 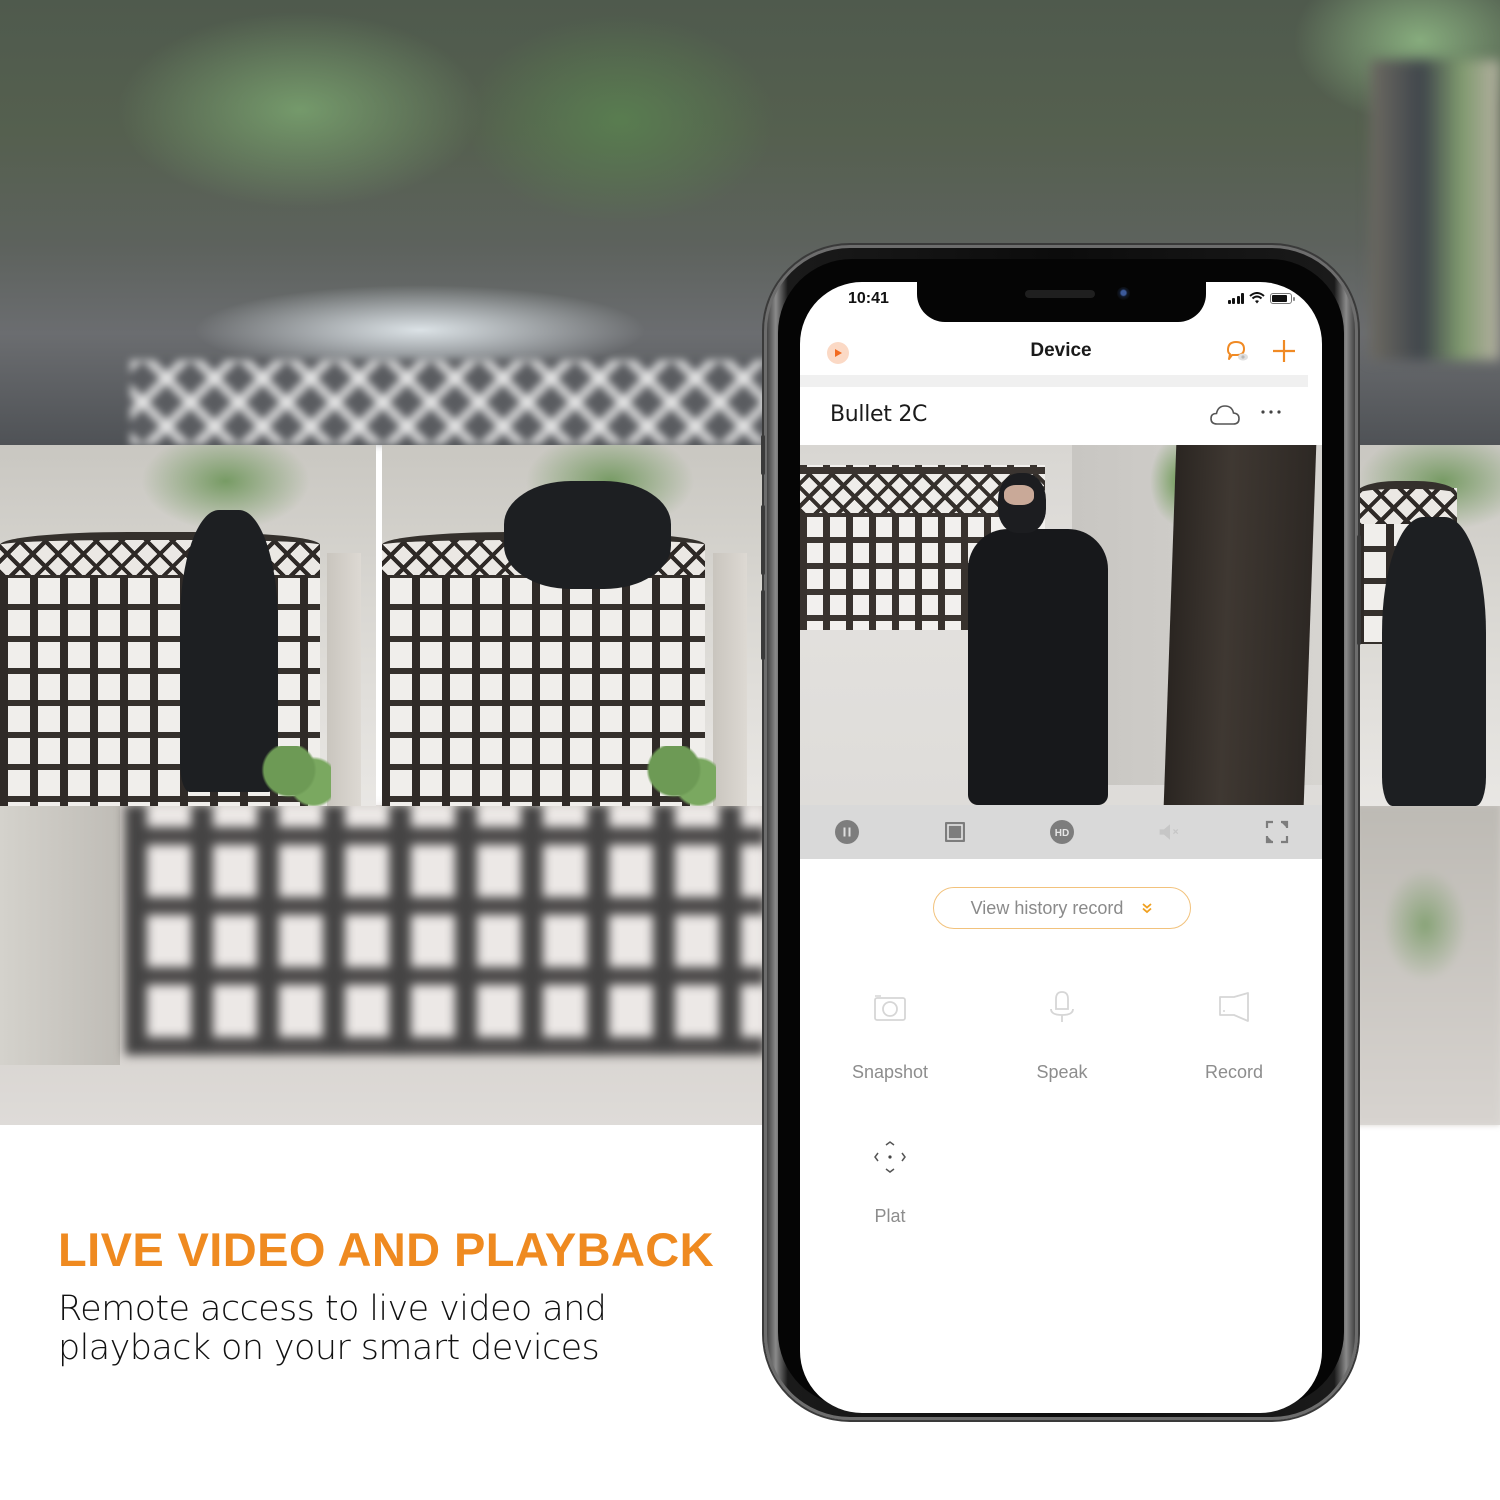 I want to click on earpiece-speaker, so click(x=1060, y=294).